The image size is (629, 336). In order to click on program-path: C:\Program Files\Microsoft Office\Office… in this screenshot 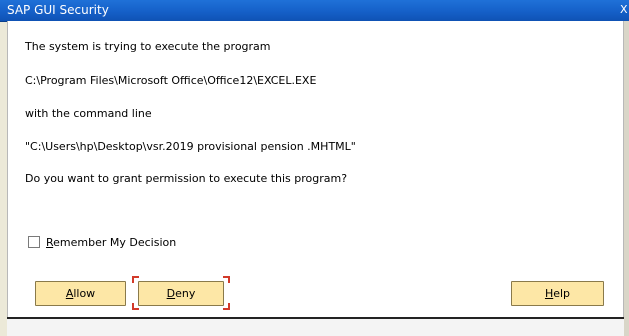, I will do `click(171, 80)`.